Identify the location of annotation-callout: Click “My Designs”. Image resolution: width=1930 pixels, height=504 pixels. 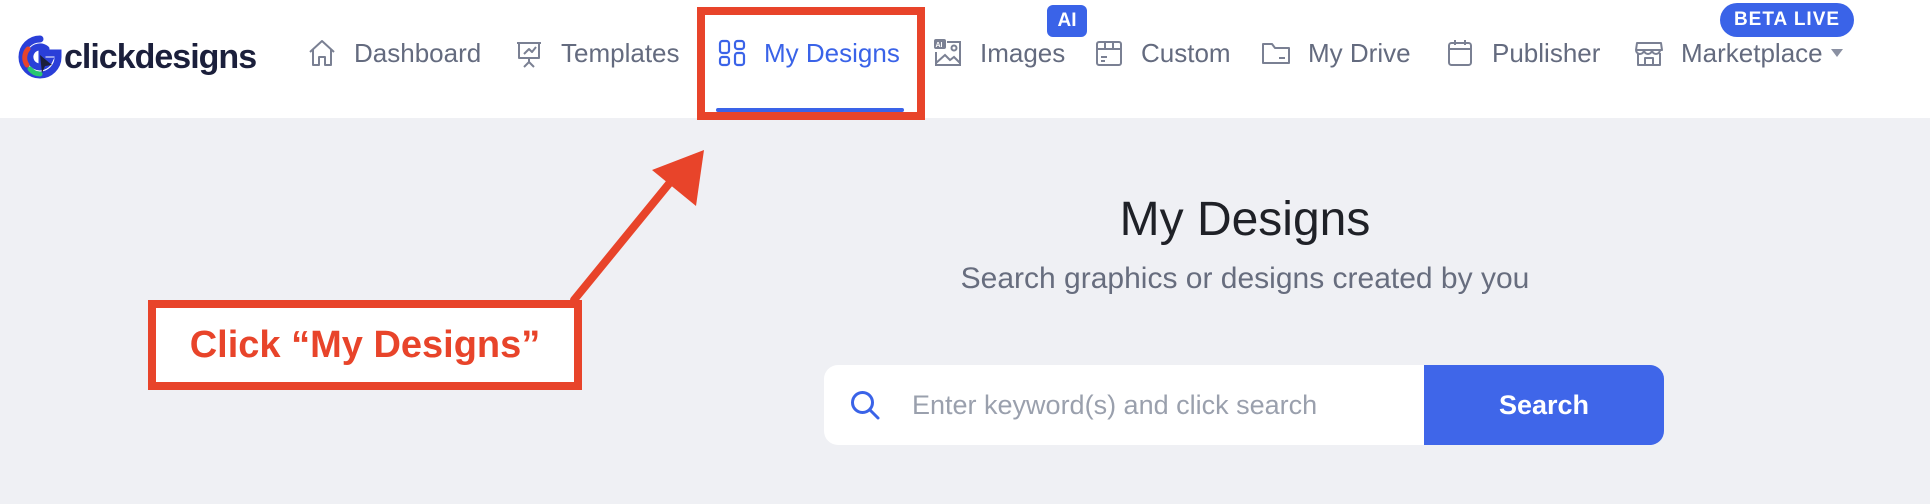
(365, 345).